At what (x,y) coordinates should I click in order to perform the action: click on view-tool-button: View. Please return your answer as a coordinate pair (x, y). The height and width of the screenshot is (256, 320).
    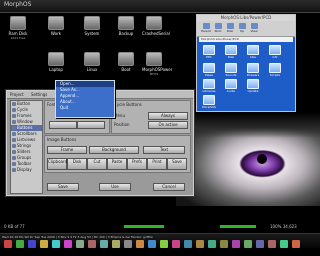
    Looking at the image, I should click on (254, 27).